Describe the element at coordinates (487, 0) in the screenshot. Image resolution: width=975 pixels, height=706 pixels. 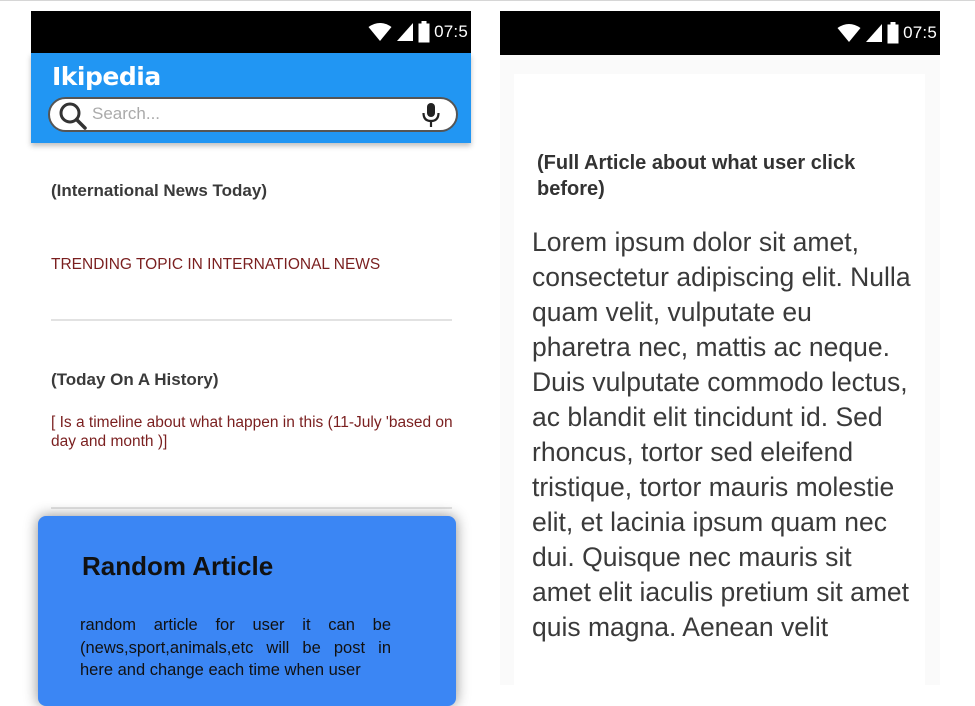
I see `top-border` at that location.